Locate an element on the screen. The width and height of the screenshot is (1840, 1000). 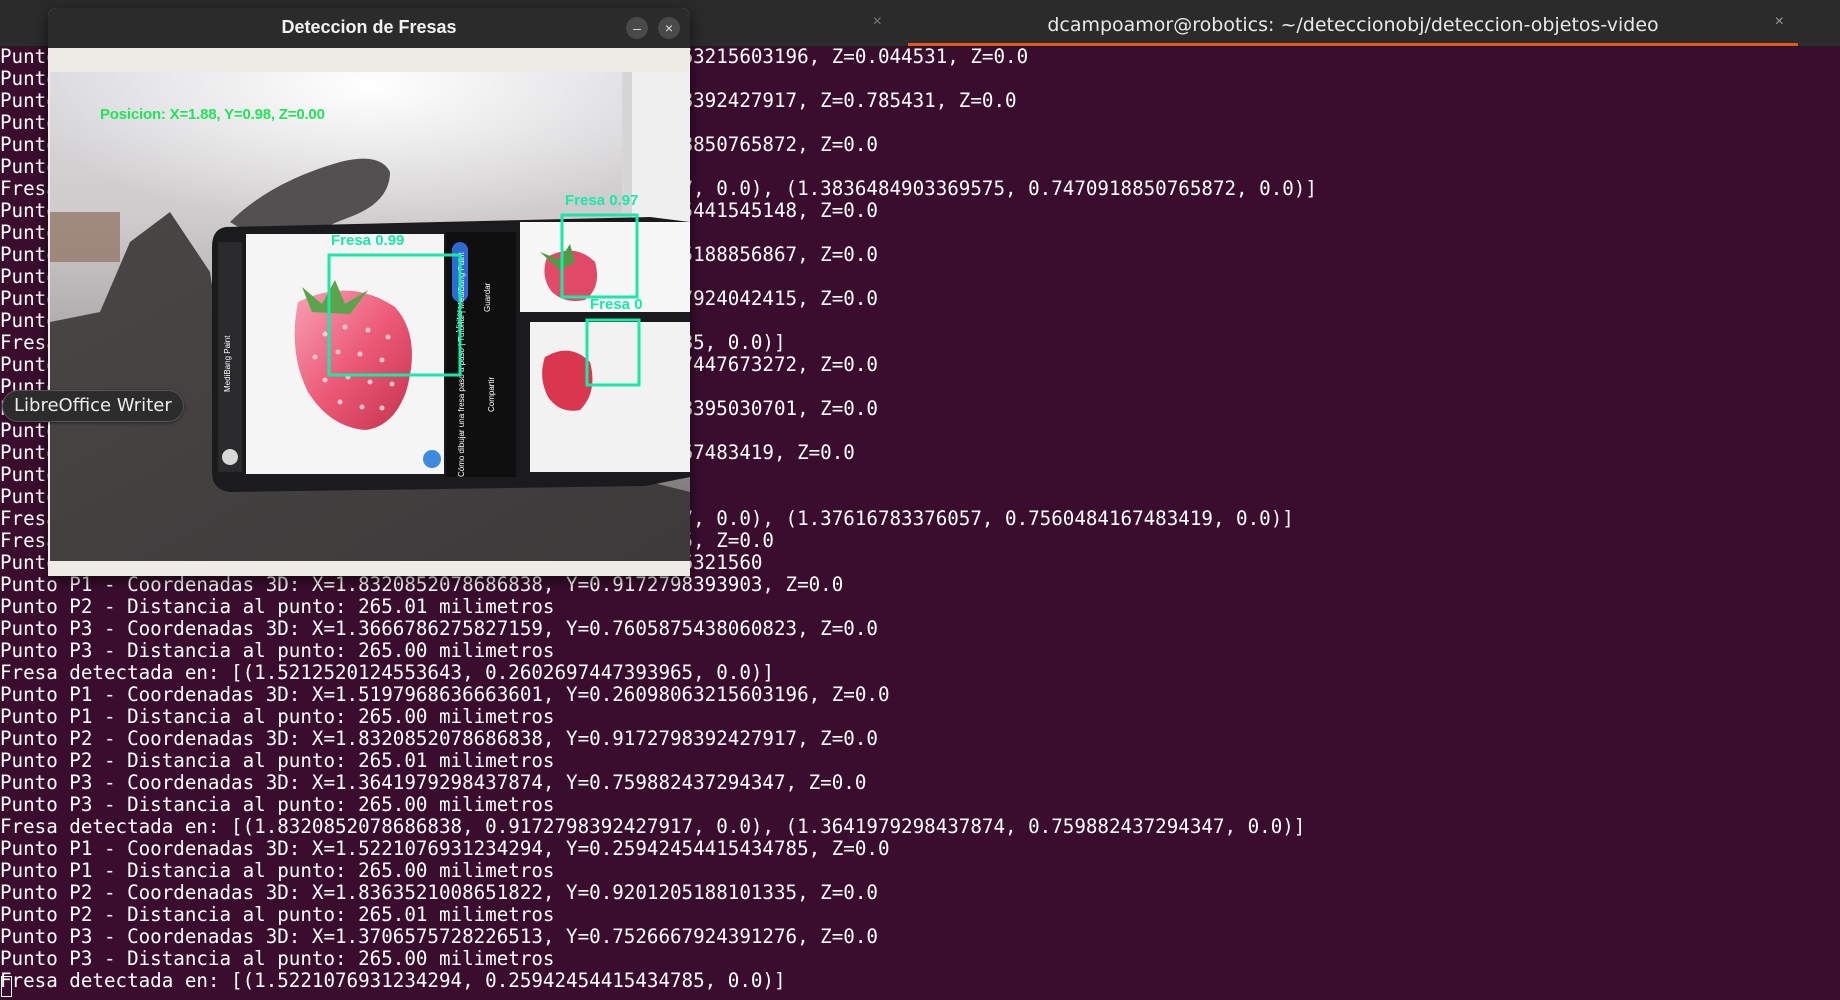
phone-app-name-text: MediBang Paint is located at coordinates (227, 363).